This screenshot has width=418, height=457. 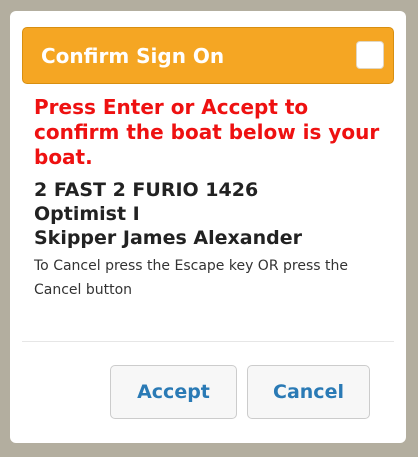 What do you see at coordinates (168, 238) in the screenshot?
I see `boat-skipper: Skipper James Alexander` at bounding box center [168, 238].